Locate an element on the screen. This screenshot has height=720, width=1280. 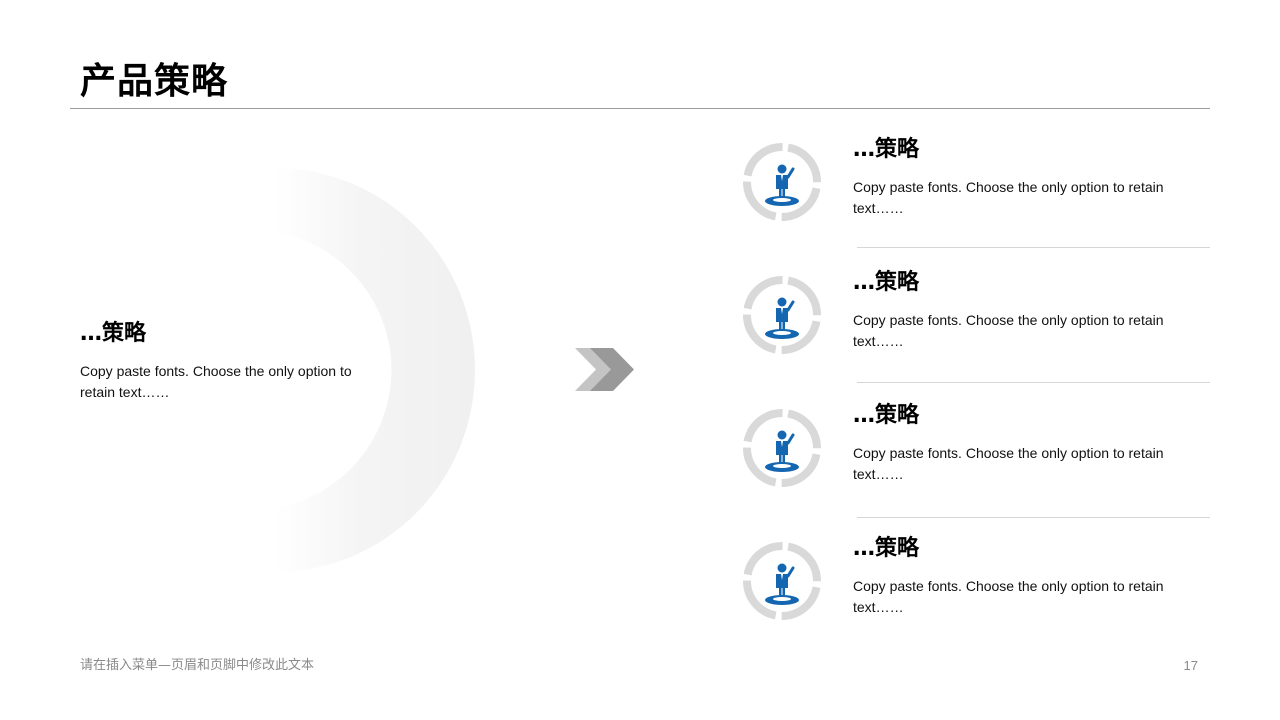
page-number: 17 is located at coordinates (1190, 665).